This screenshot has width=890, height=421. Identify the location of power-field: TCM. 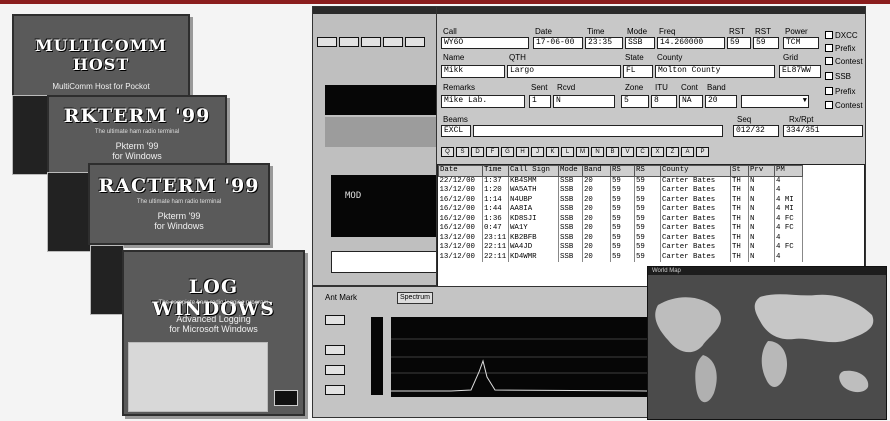
(801, 43).